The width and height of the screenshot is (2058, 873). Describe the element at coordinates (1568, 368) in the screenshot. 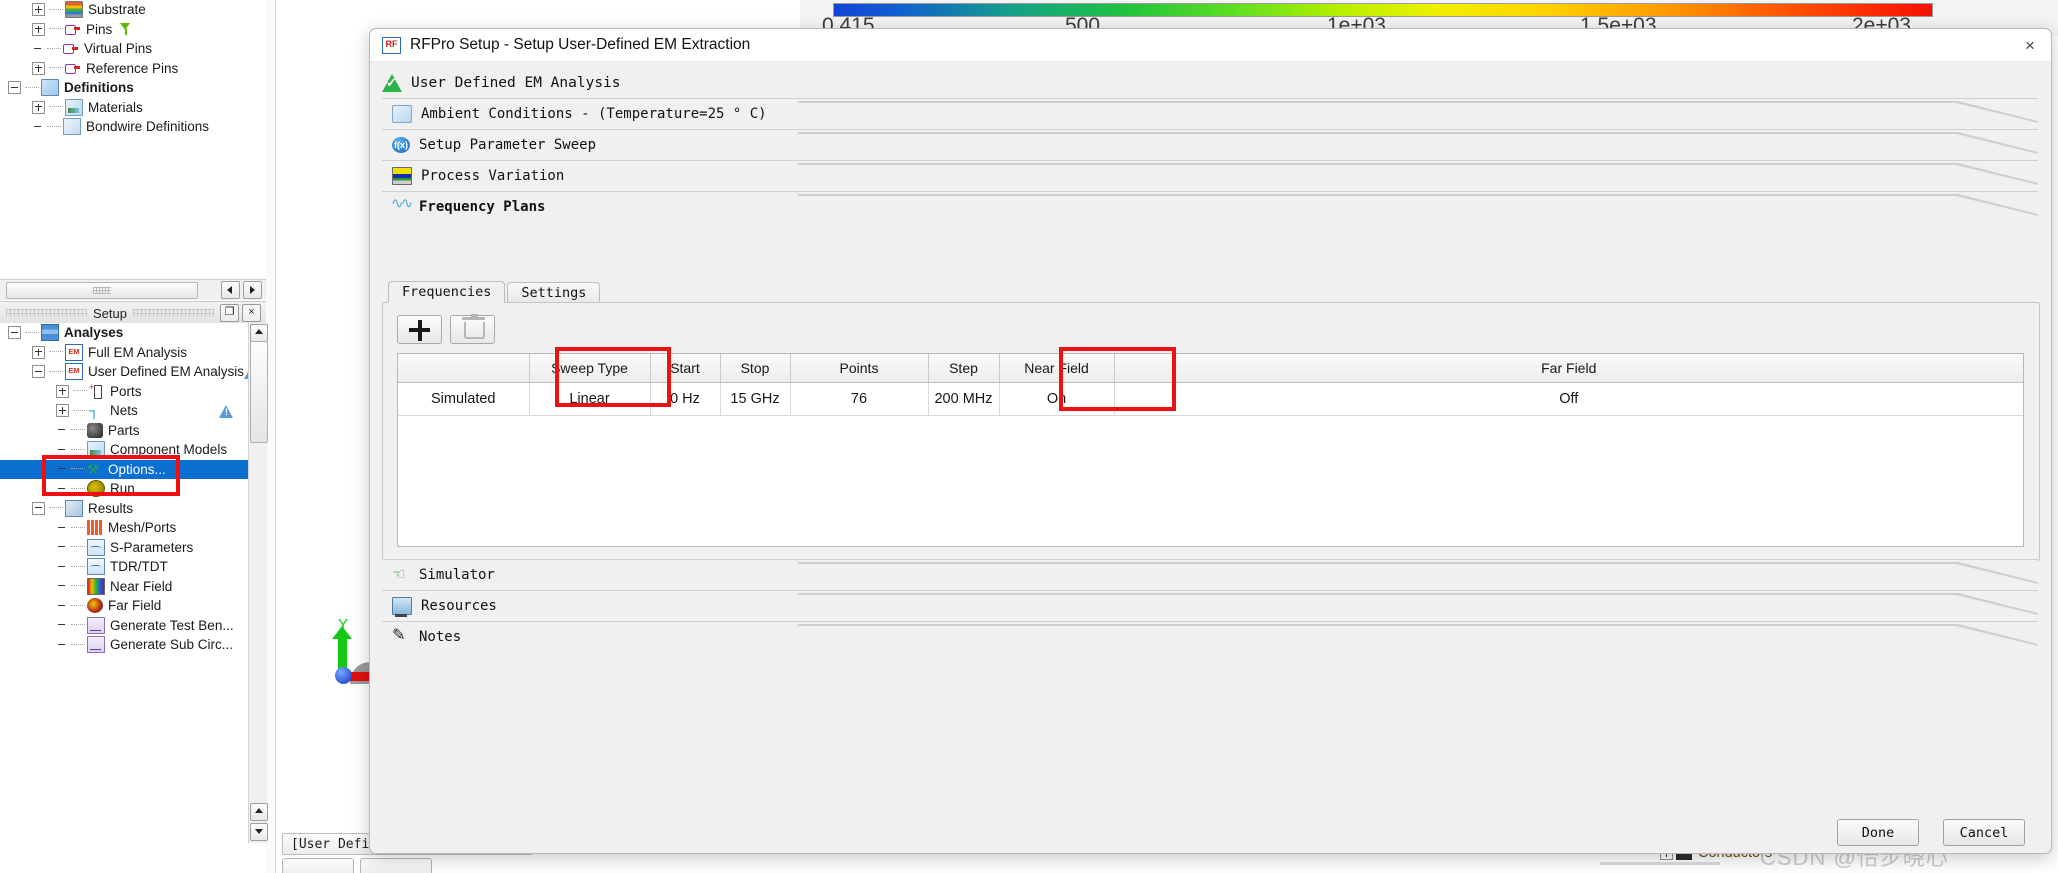

I see `column-header-far-field: Far Field` at that location.